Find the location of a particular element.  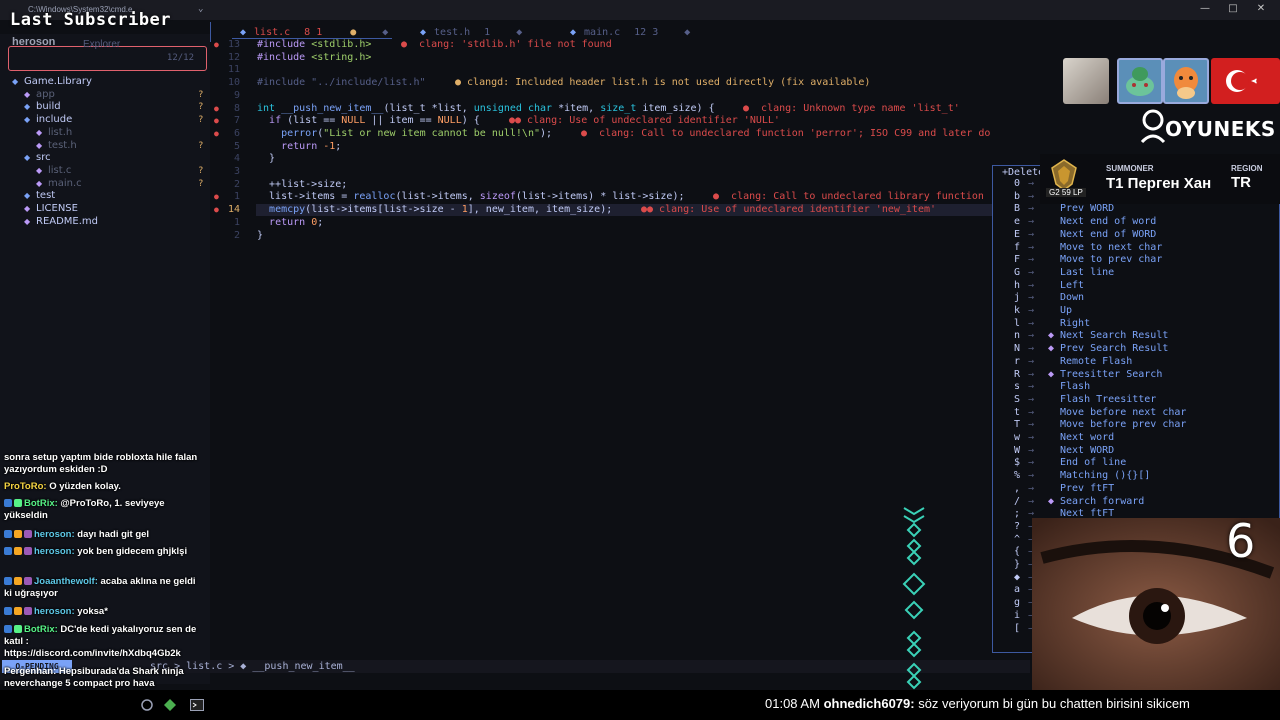

file-type-icon: ◆ is located at coordinates (423, 32).